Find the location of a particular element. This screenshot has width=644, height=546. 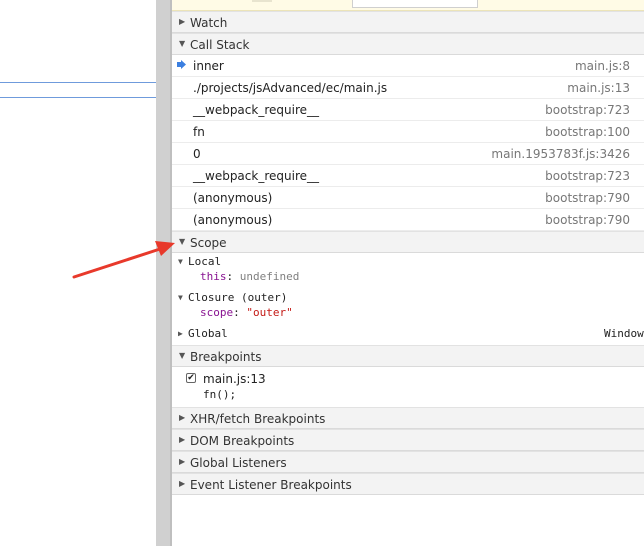

section-event-listener-label: Event Listener Breakpoints is located at coordinates (271, 485).